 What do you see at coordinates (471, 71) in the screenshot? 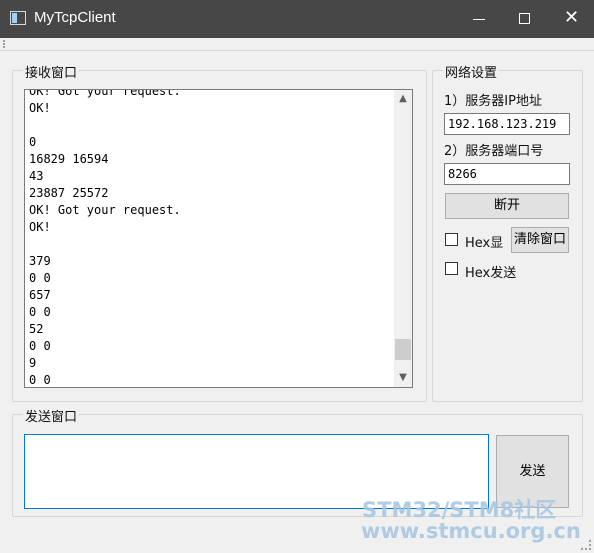
I see `network-group-label: 网络设置` at bounding box center [471, 71].